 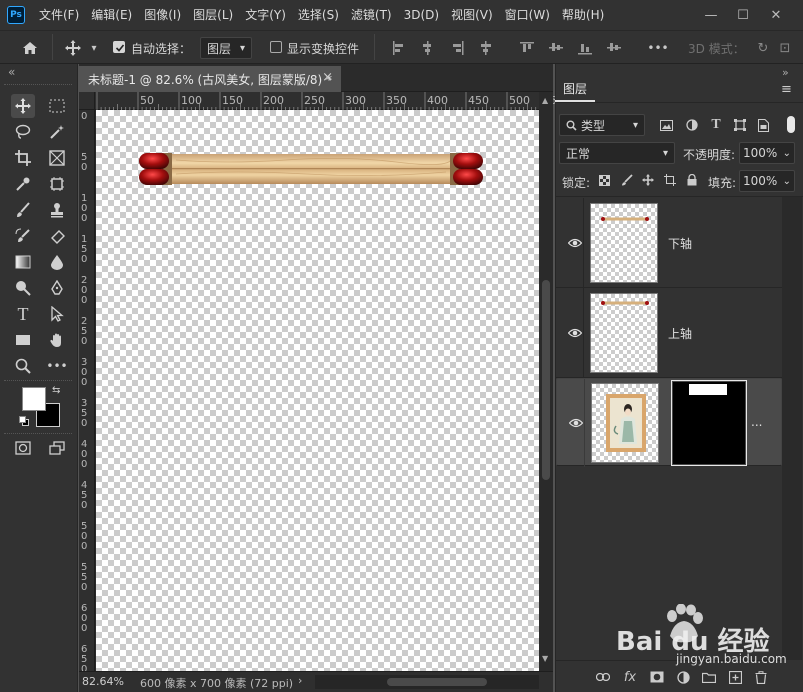 What do you see at coordinates (785, 72) in the screenshot?
I see `panel-collapse-icon: »` at bounding box center [785, 72].